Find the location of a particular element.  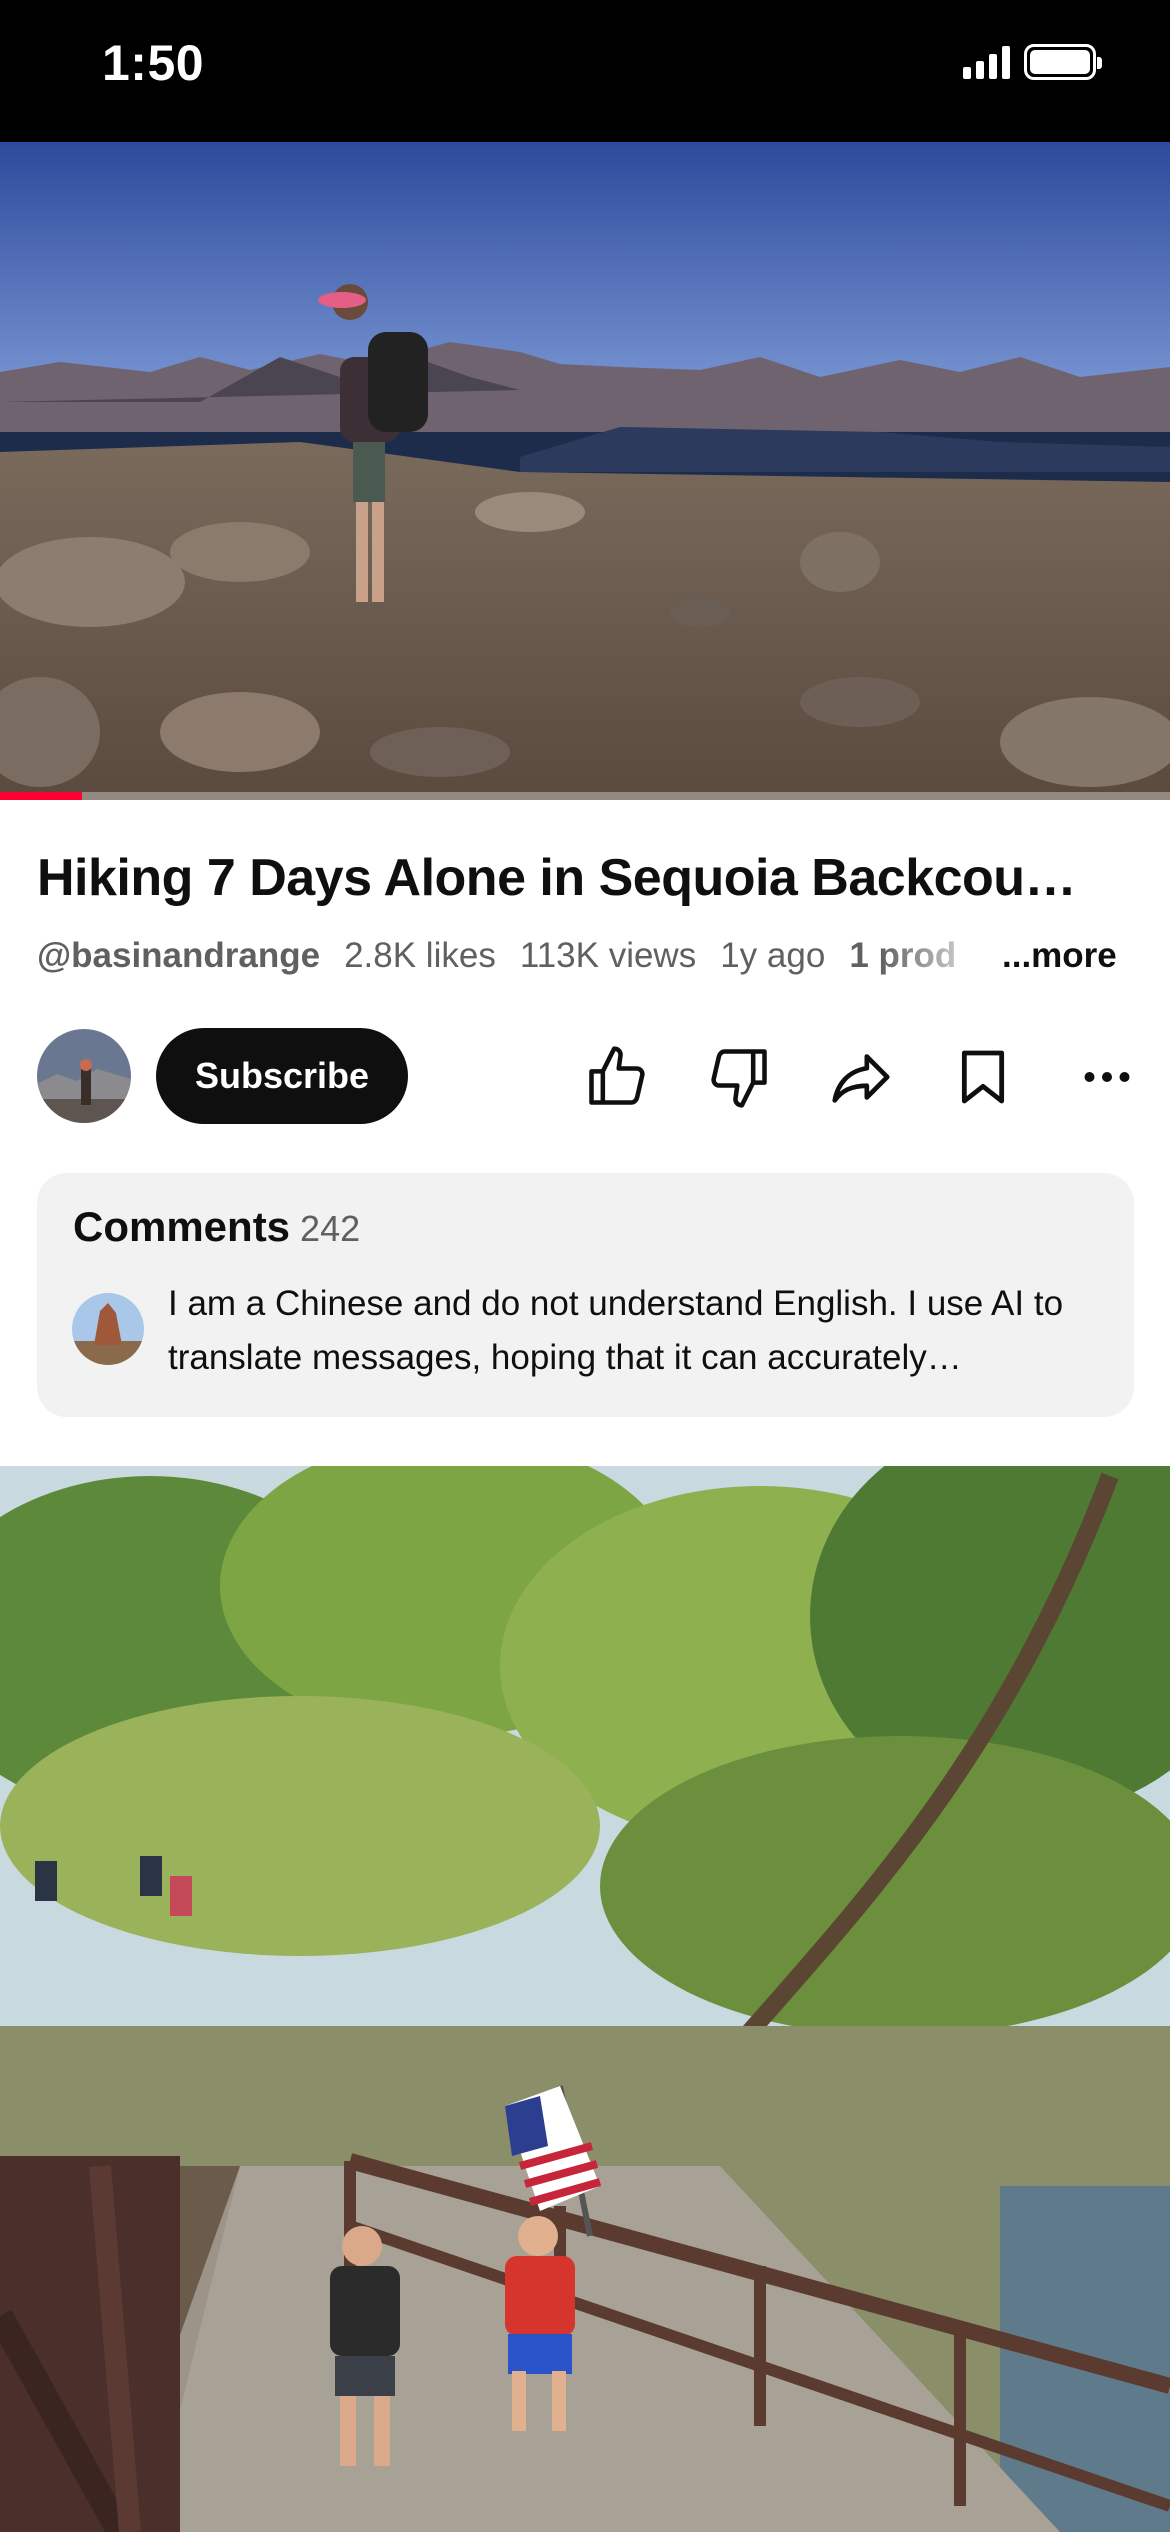

comments-label: Comments is located at coordinates (182, 1226).